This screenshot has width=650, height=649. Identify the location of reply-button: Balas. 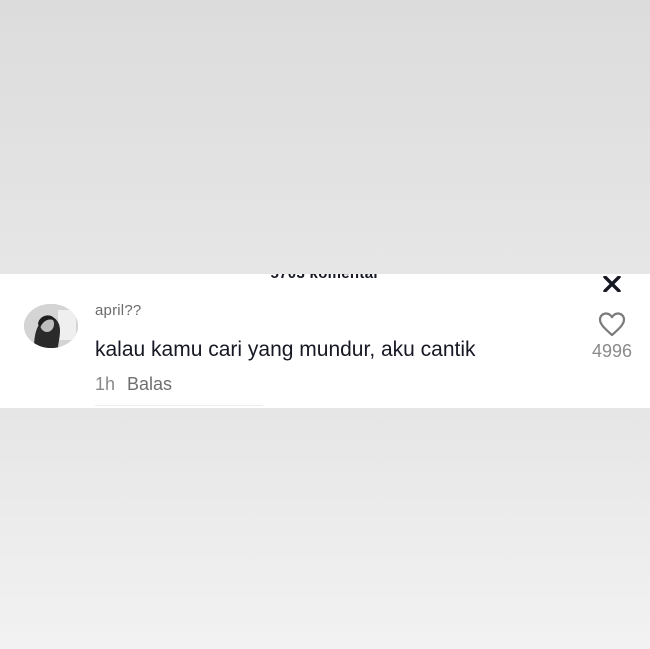
(149, 384).